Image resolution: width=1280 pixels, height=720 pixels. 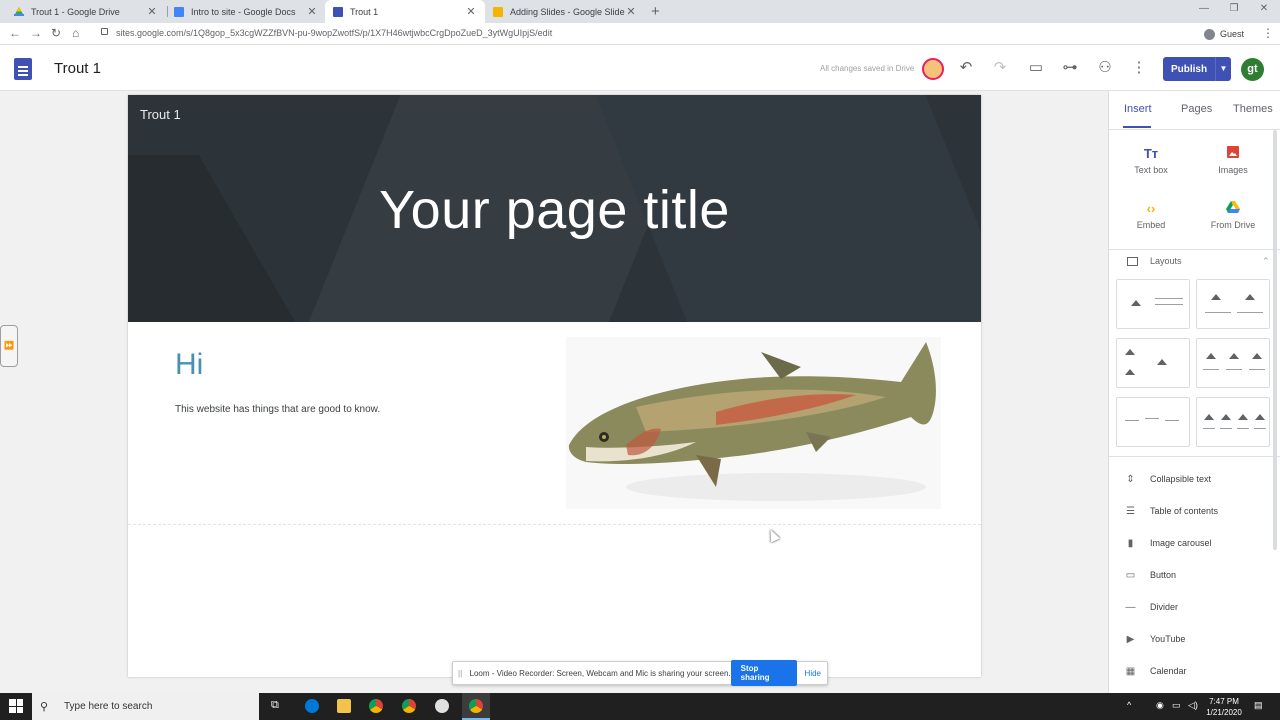 I want to click on tab-title: Trout 1 - Google Drive, so click(x=75, y=11).